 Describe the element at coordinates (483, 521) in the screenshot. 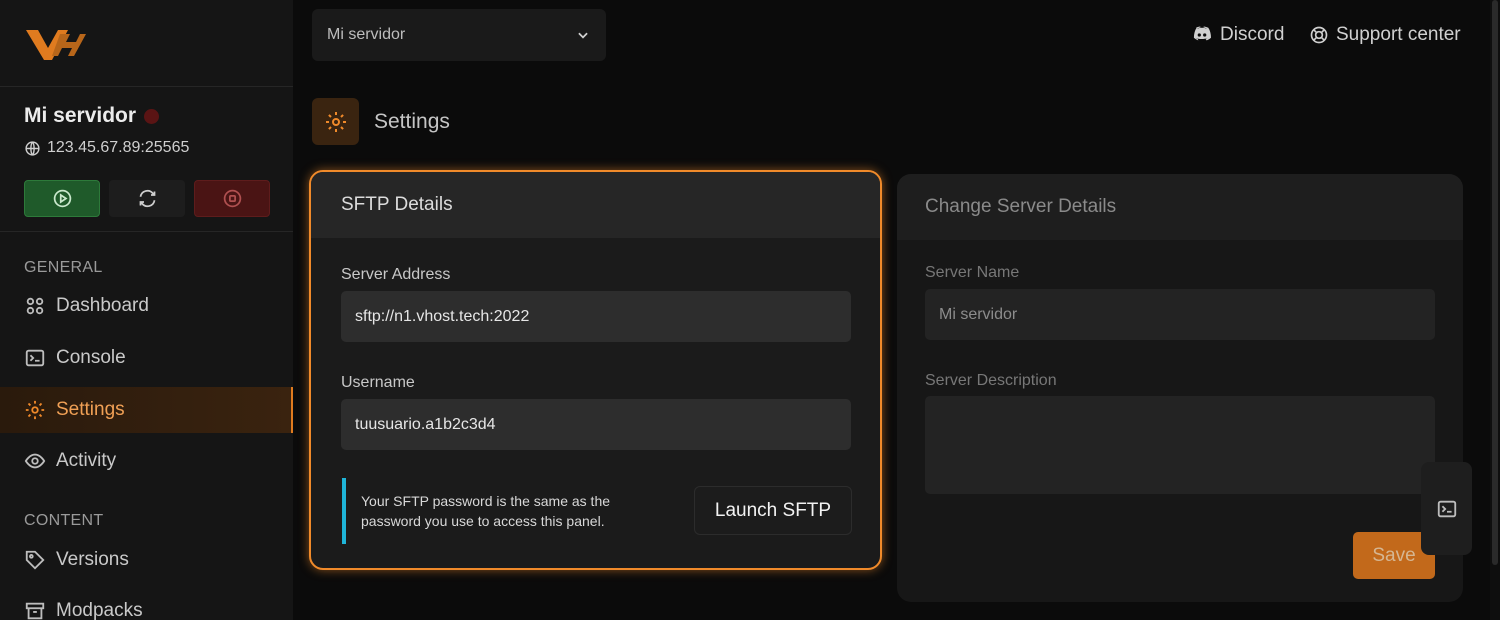

I see `sftp-note-line-2: password you use to access this panel.` at that location.